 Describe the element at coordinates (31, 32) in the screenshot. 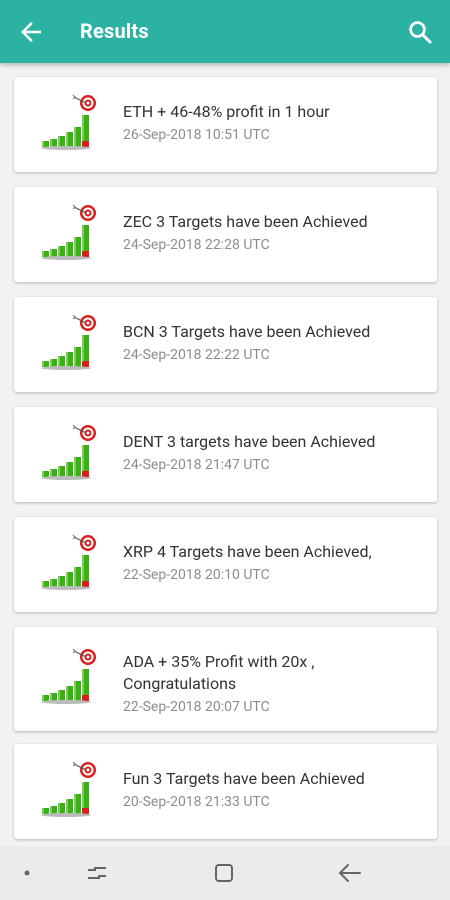

I see `arrow-left-icon` at that location.